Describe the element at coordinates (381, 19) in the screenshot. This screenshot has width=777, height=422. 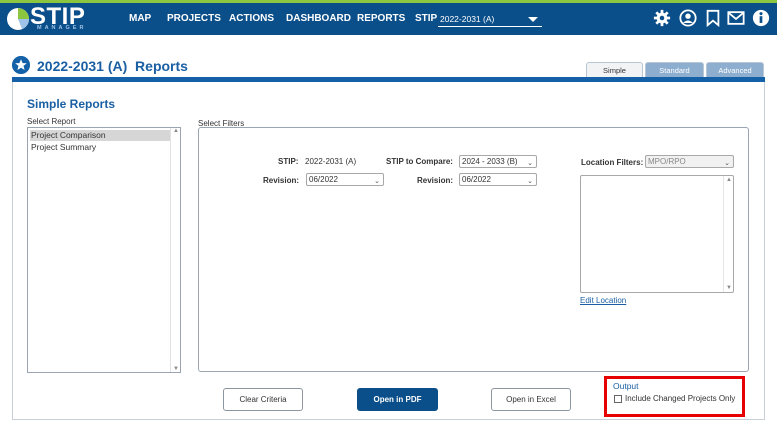
I see `nav-reports: REPORTS` at that location.